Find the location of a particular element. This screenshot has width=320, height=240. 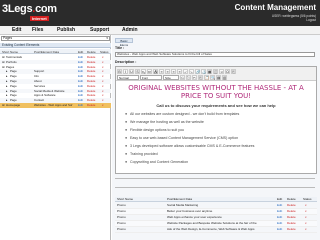

toolbar-button: ⤷ is located at coordinates (191, 71).